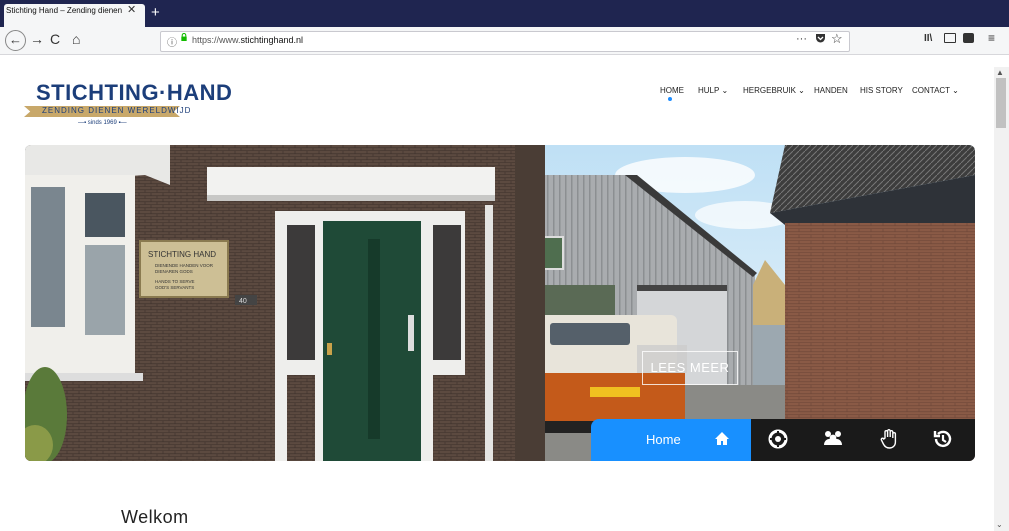 This screenshot has height=531, width=1009. Describe the element at coordinates (175, 281) in the screenshot. I see `sign-text-4: HANDS TO SERVE` at that location.